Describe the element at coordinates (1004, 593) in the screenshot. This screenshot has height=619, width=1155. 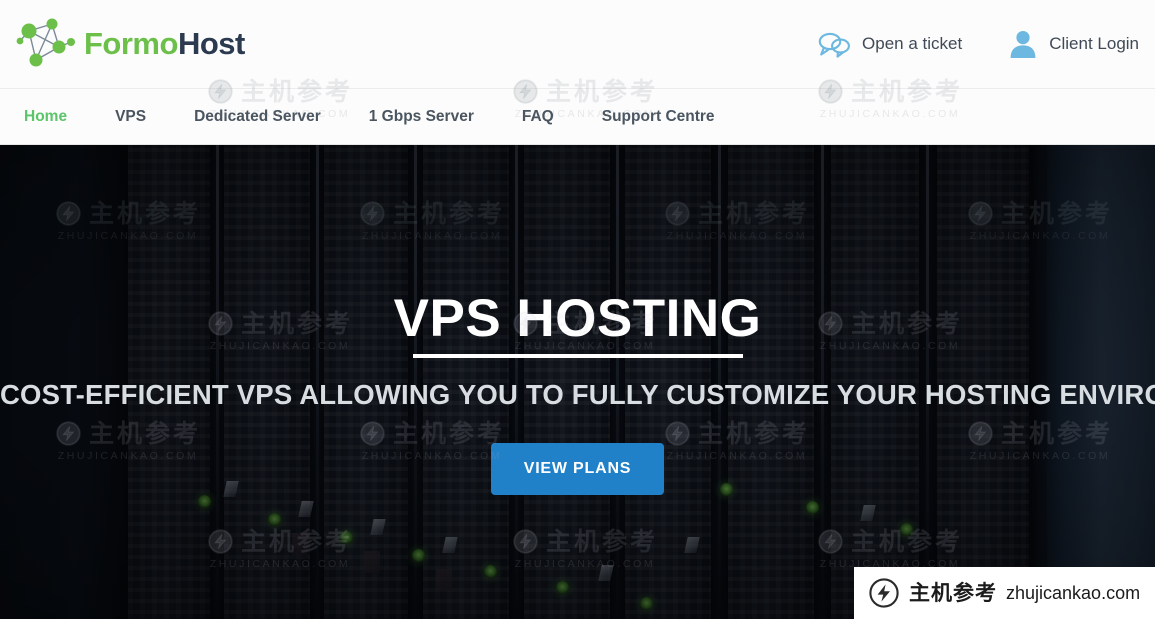
I see `site-watermark-badge: 主机参考 zhujicankao.com` at that location.